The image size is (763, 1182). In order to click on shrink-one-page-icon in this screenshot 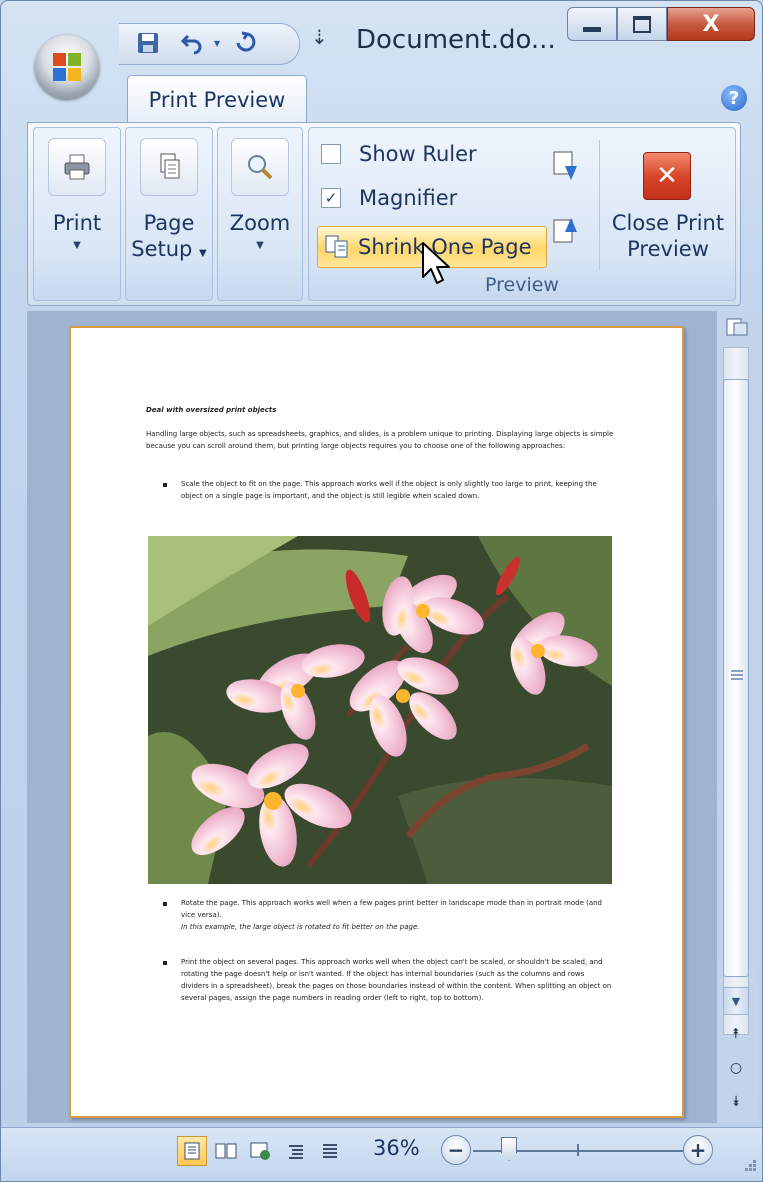, I will do `click(336, 246)`.